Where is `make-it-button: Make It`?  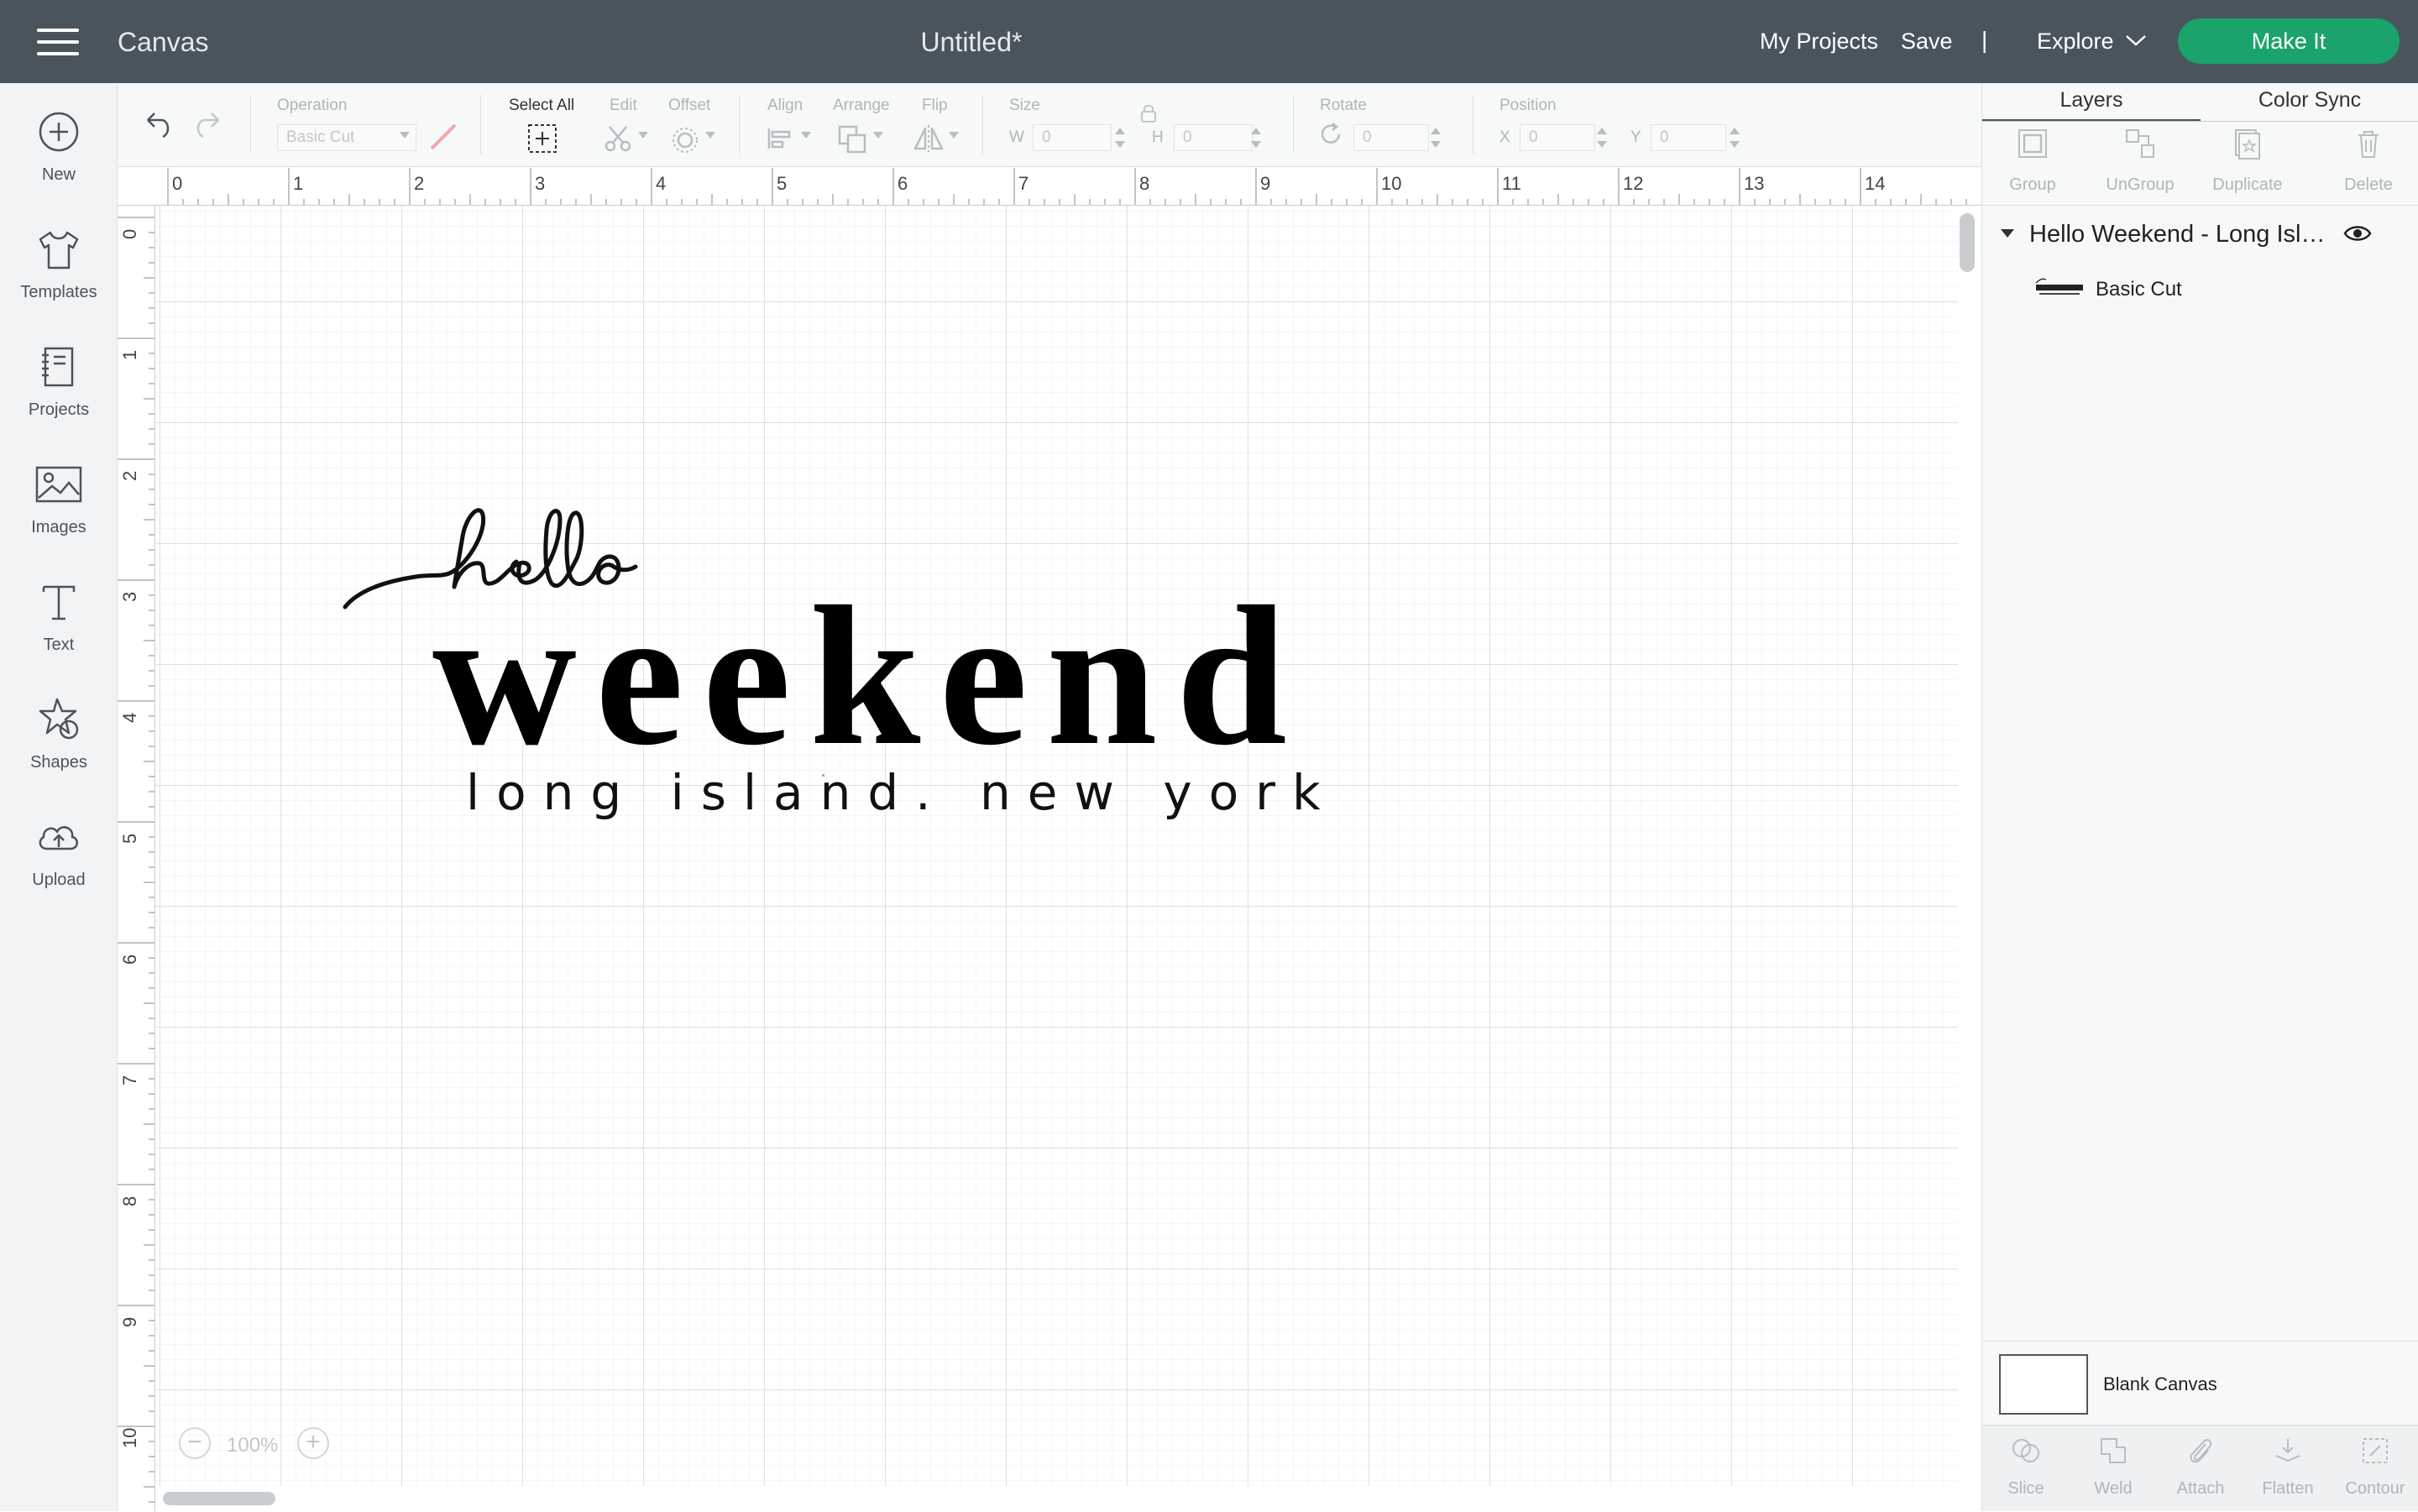
make-it-button: Make It is located at coordinates (2289, 41).